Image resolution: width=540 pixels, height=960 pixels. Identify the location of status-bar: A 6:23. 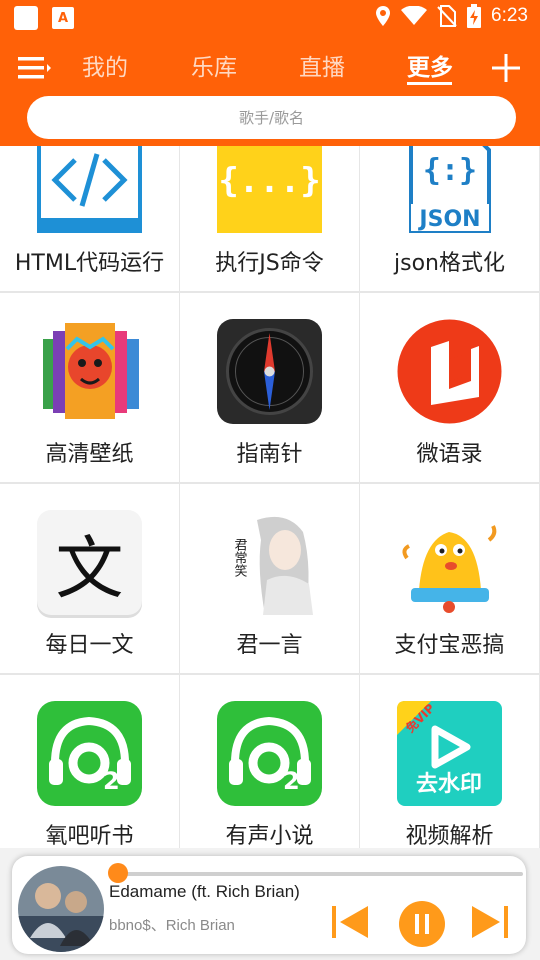
(270, 18).